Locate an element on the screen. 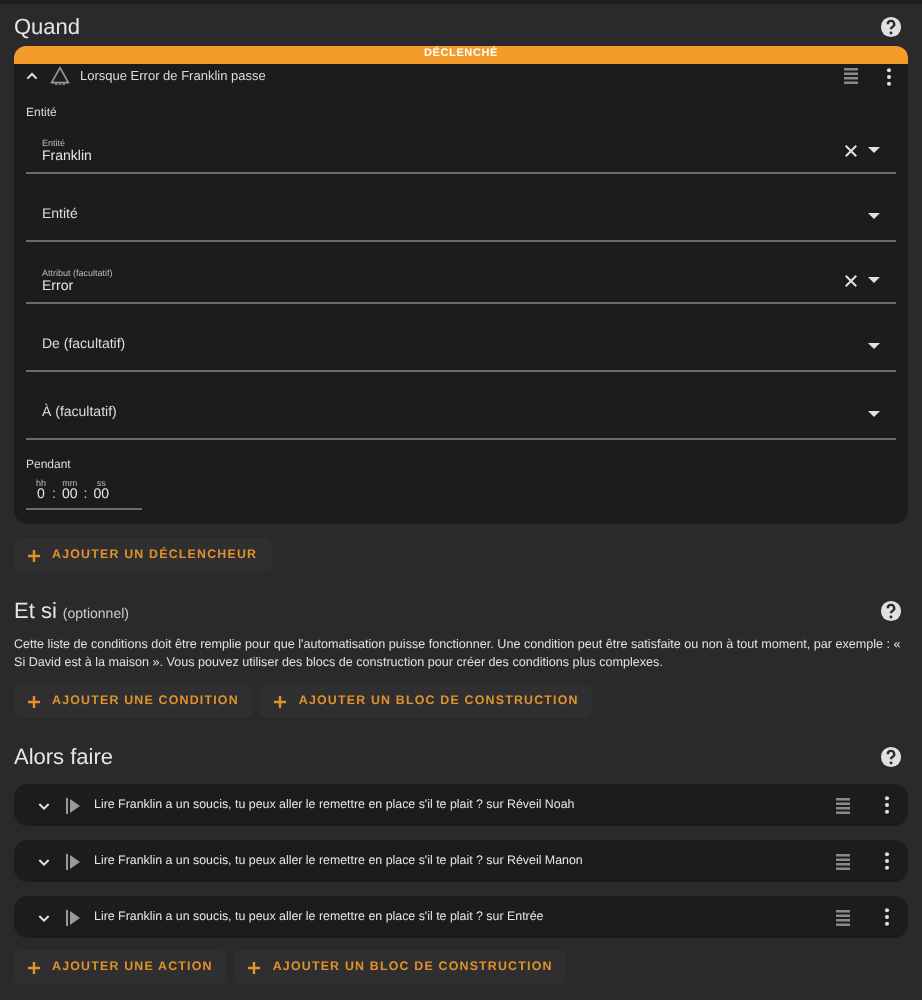 The width and height of the screenshot is (922, 1000). section-title: Alors faire is located at coordinates (64, 758).